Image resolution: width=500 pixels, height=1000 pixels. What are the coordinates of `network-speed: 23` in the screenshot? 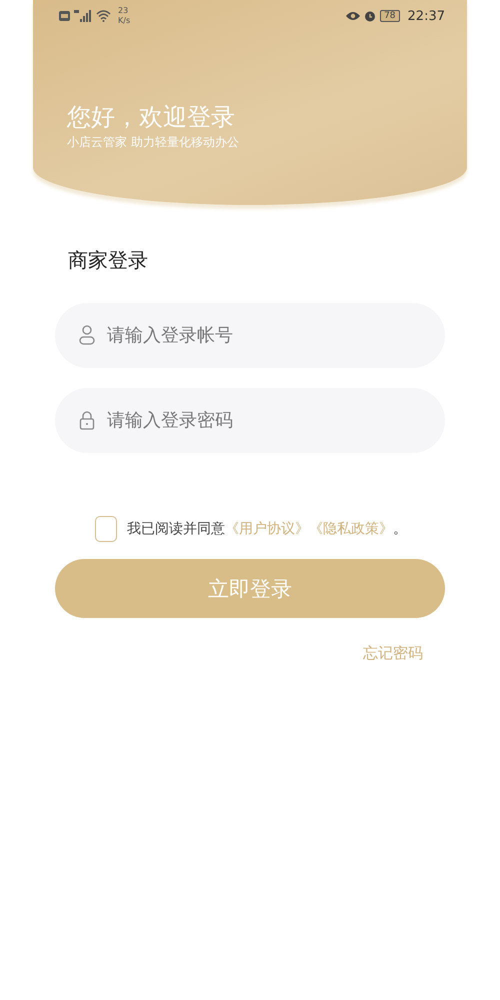 It's located at (124, 11).